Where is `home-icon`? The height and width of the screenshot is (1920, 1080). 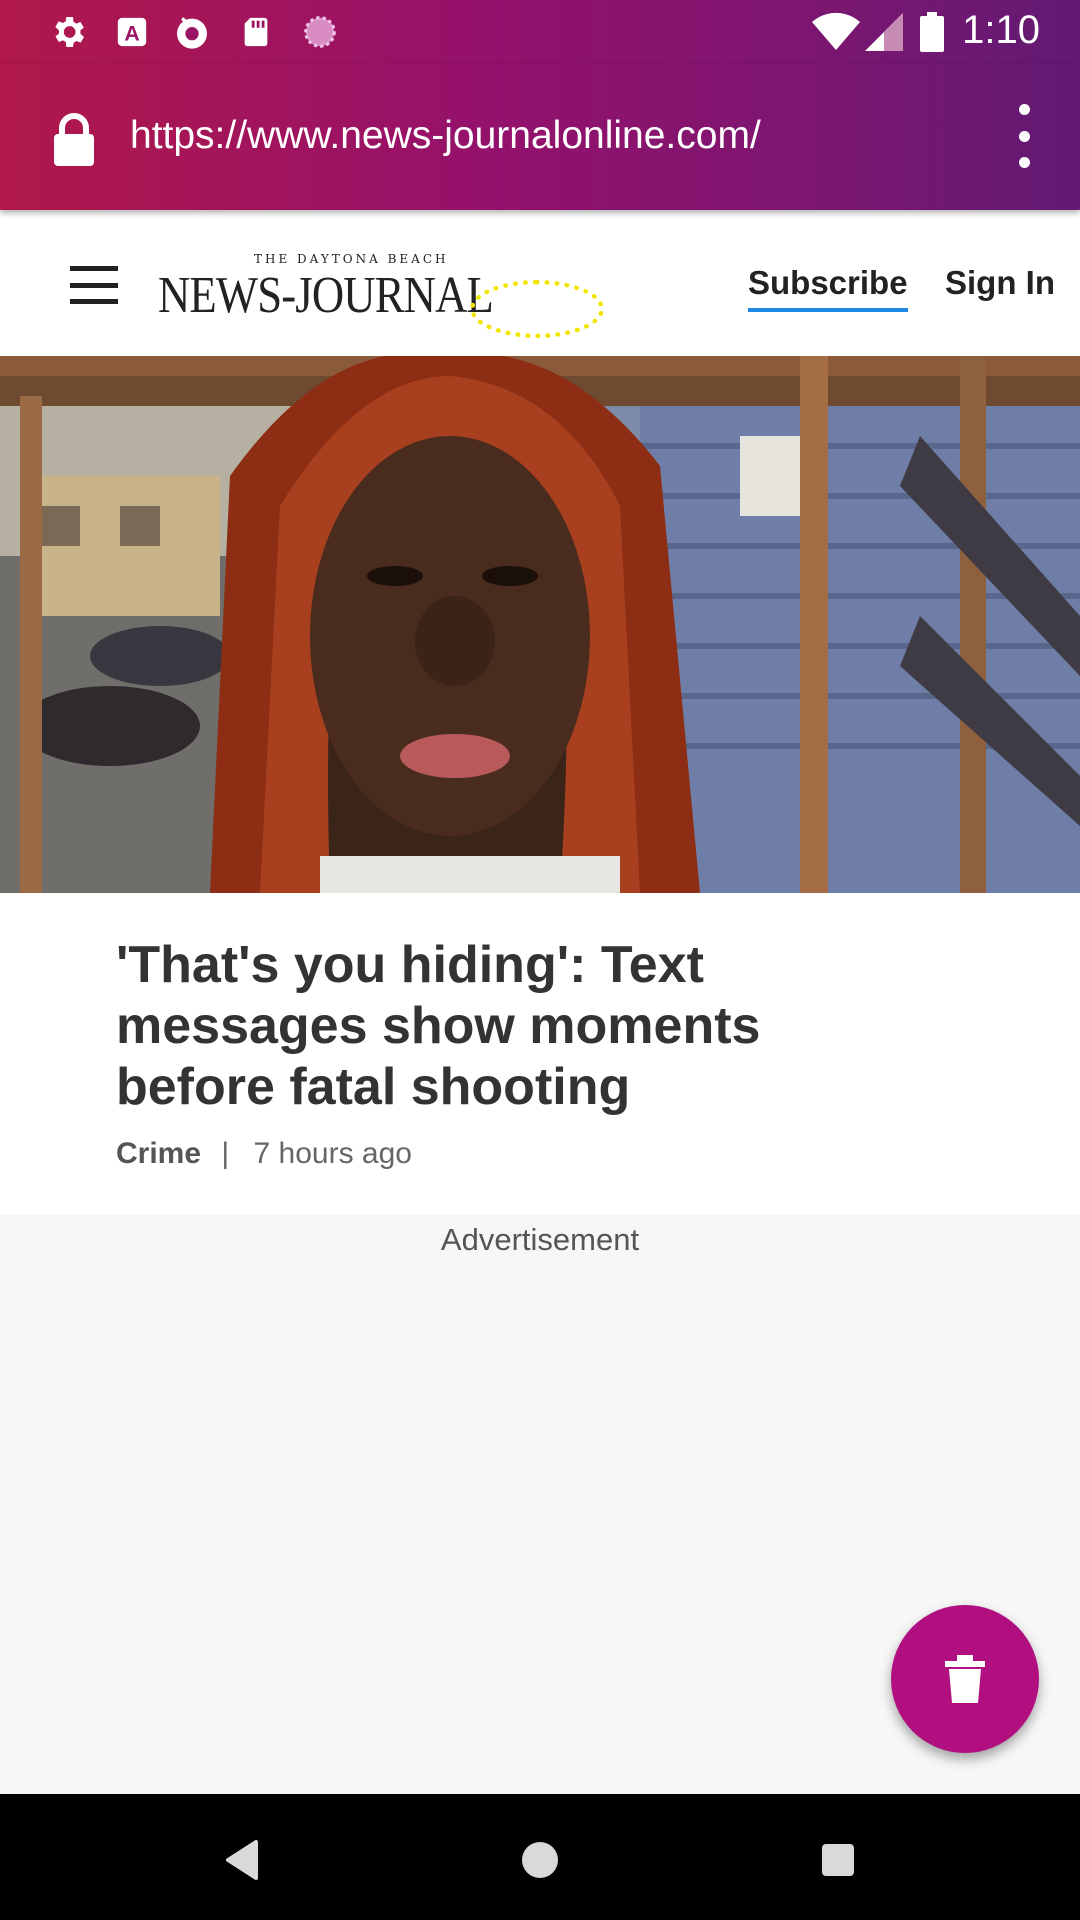
home-icon is located at coordinates (540, 1860).